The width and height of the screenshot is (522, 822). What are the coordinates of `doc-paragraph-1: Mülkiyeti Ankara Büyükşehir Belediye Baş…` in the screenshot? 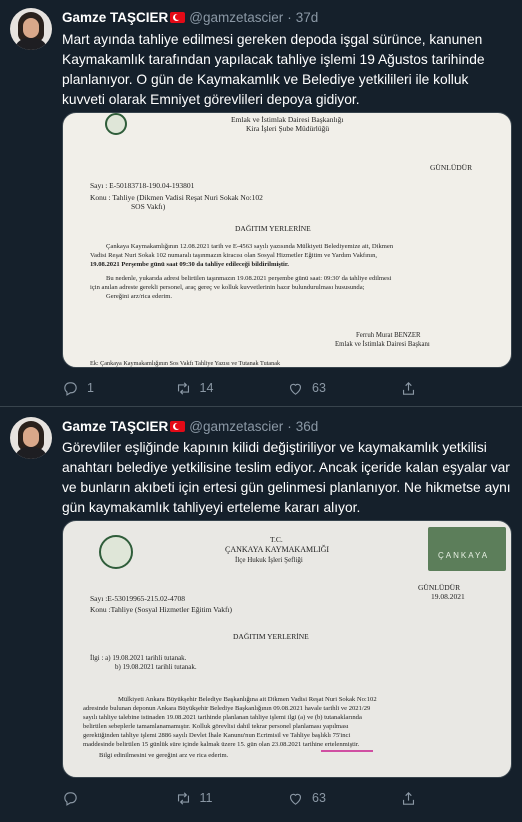 It's located at (247, 699).